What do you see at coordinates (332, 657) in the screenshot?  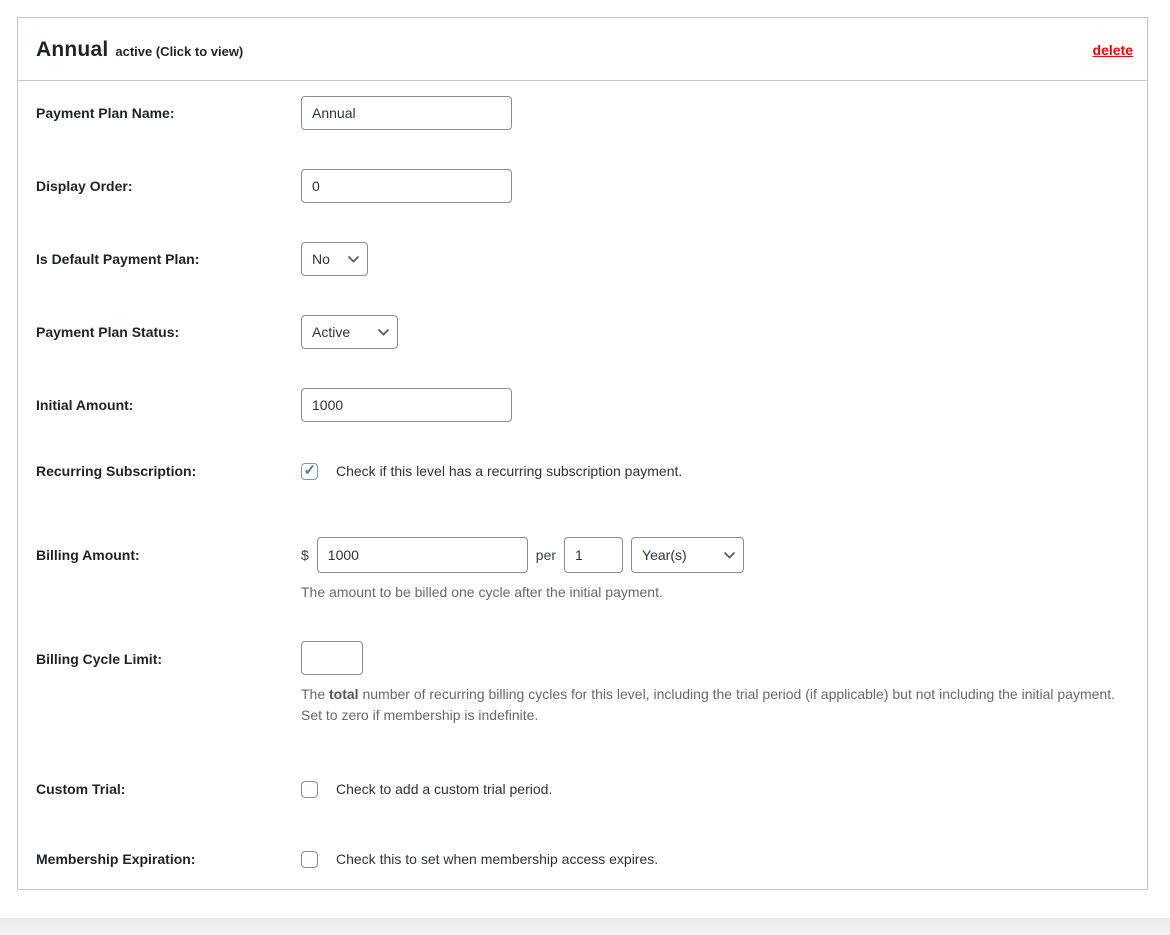 I see `billing-cycle-limit-input` at bounding box center [332, 657].